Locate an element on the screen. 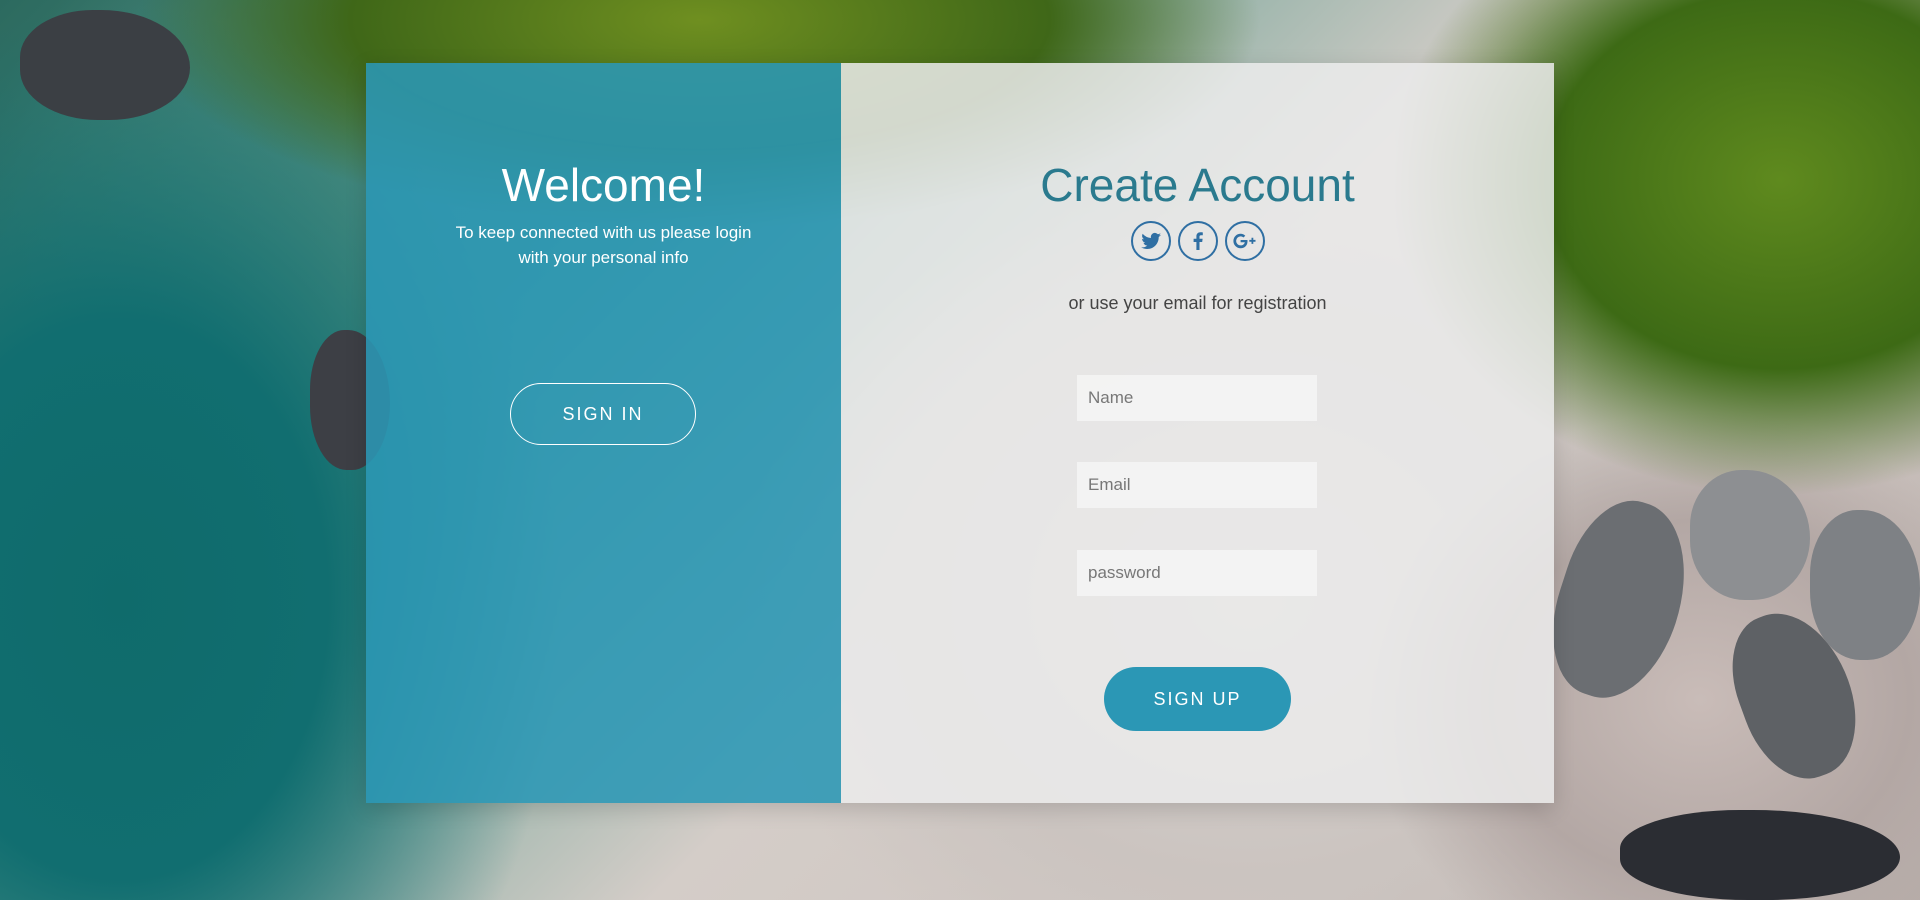 The image size is (1920, 900). registration-hint: or use your email for registration is located at coordinates (1197, 303).